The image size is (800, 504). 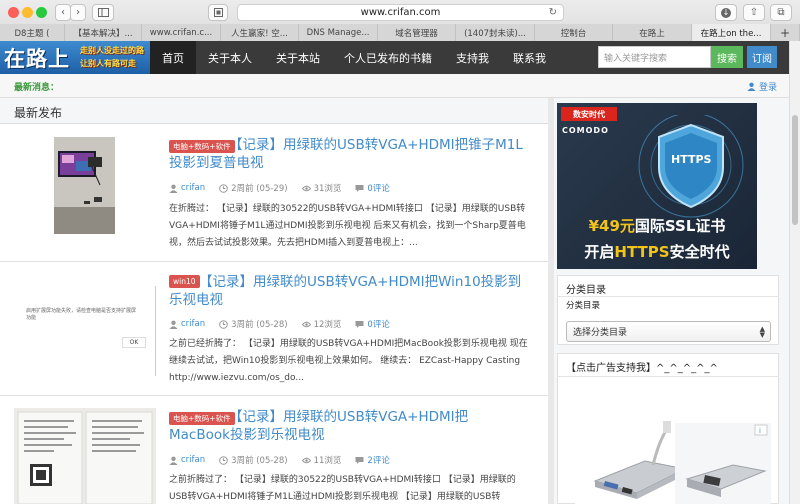 I want to click on thumbnail-ok-button: OK, so click(x=134, y=342).